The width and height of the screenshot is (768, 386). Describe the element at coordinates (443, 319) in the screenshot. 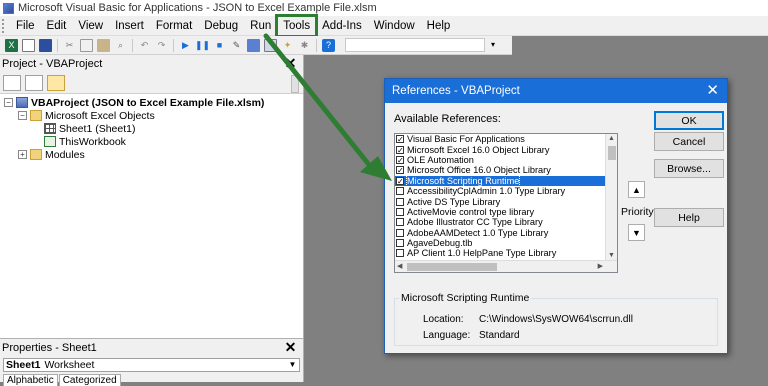

I see `location-label: Location:` at that location.